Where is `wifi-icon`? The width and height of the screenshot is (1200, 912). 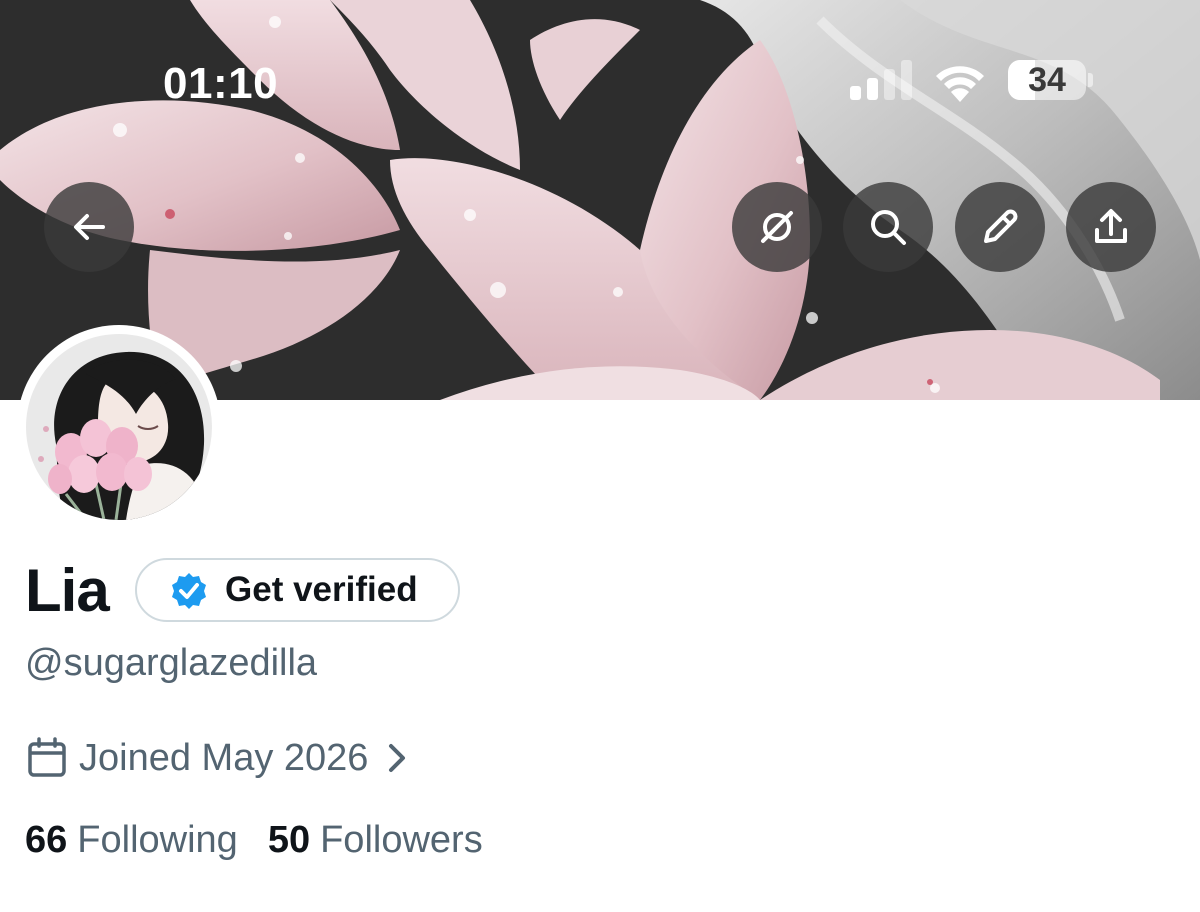
wifi-icon is located at coordinates (960, 84).